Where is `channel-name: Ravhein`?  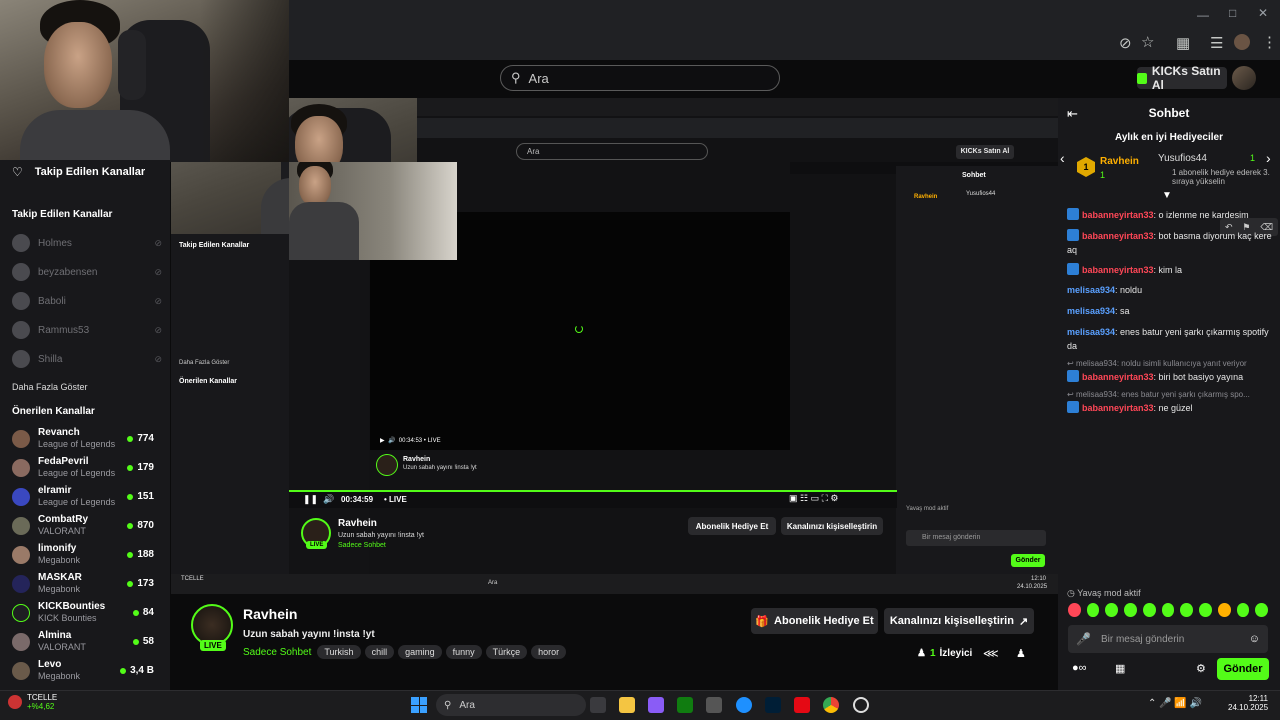 channel-name: Ravhein is located at coordinates (270, 614).